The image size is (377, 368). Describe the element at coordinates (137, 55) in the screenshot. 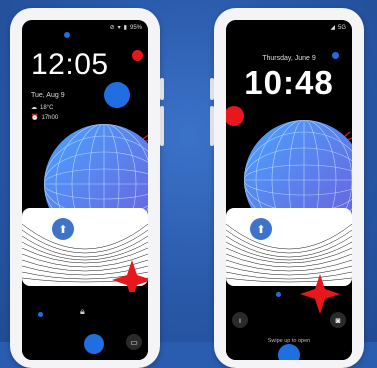

I see `decor-red-dot` at that location.